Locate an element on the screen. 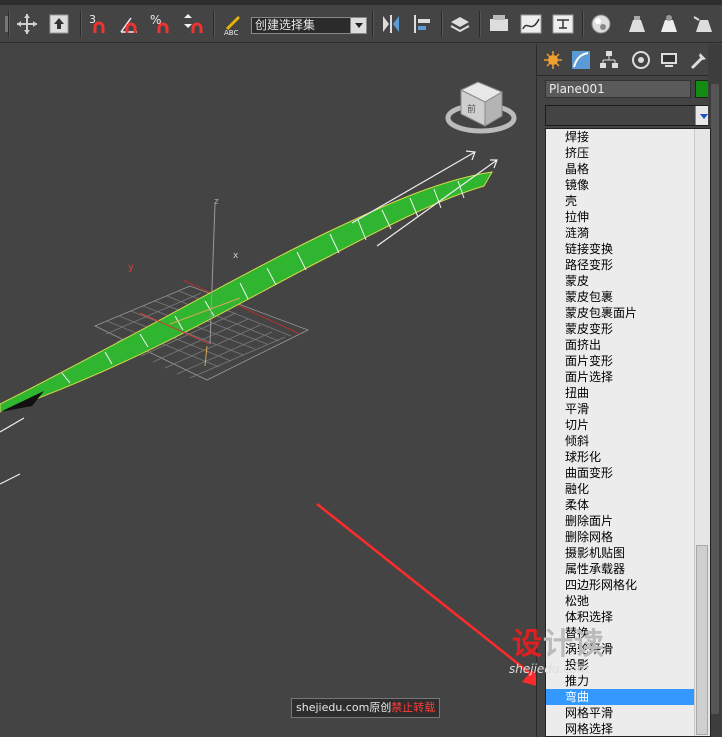  material-editor-icon is located at coordinates (601, 24).